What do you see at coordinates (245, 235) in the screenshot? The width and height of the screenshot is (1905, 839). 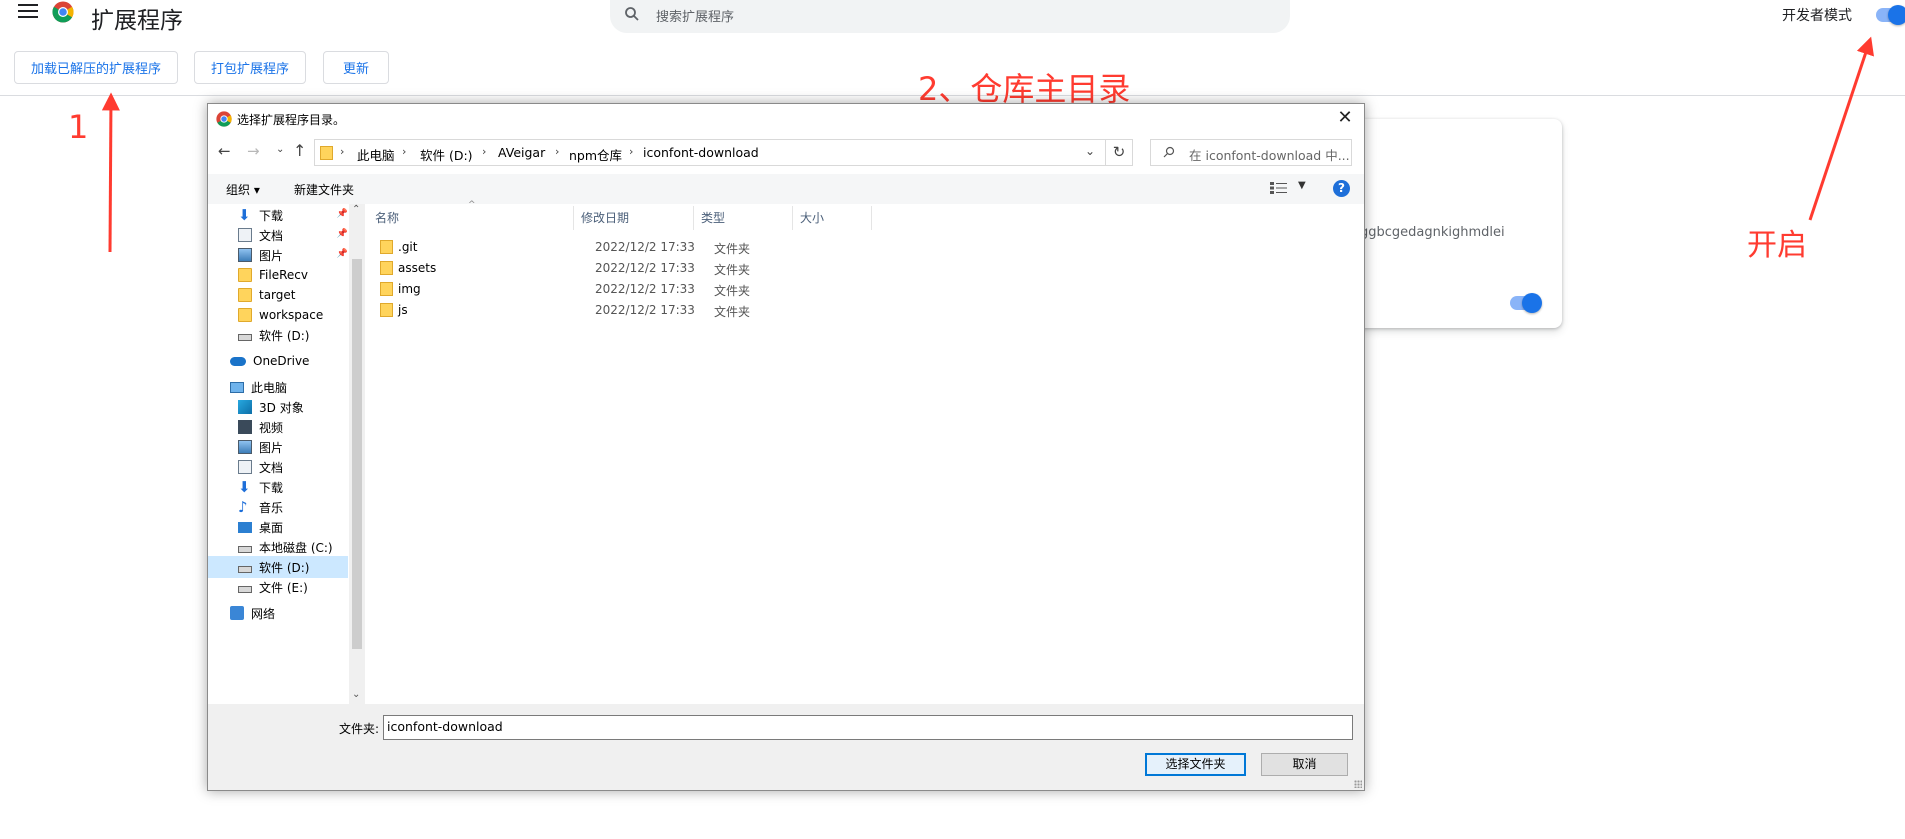 I see `document-icon` at bounding box center [245, 235].